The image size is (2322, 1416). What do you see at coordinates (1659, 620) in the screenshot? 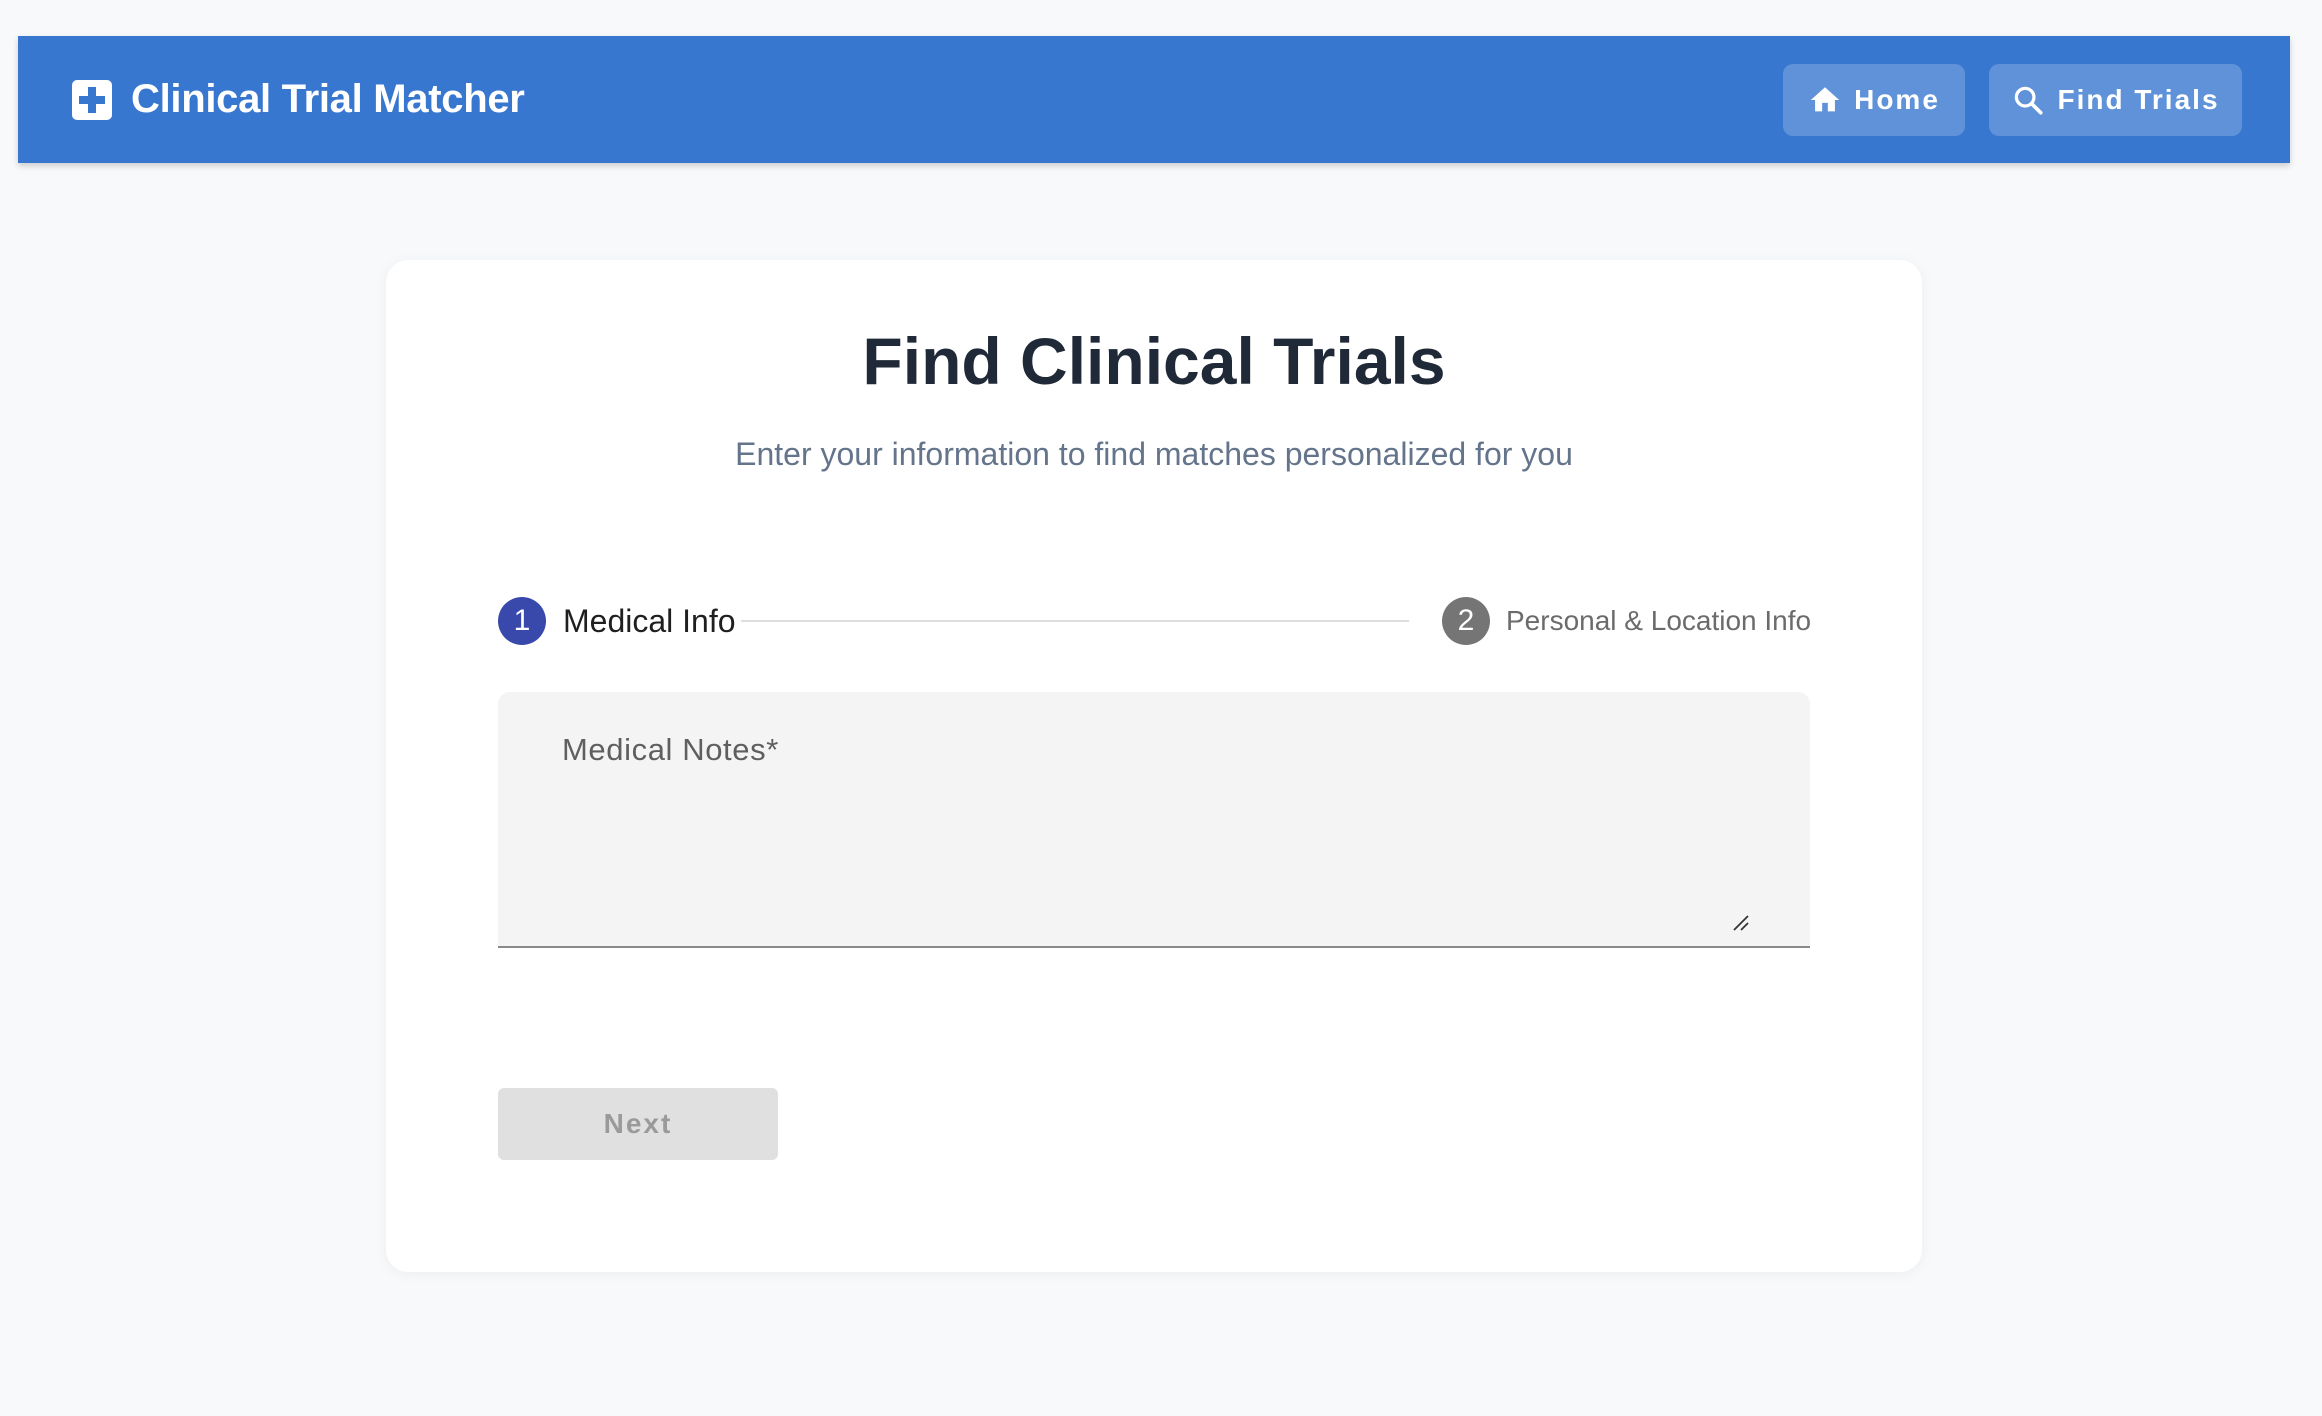
I see `step-2-label: Personal & Location Info` at bounding box center [1659, 620].